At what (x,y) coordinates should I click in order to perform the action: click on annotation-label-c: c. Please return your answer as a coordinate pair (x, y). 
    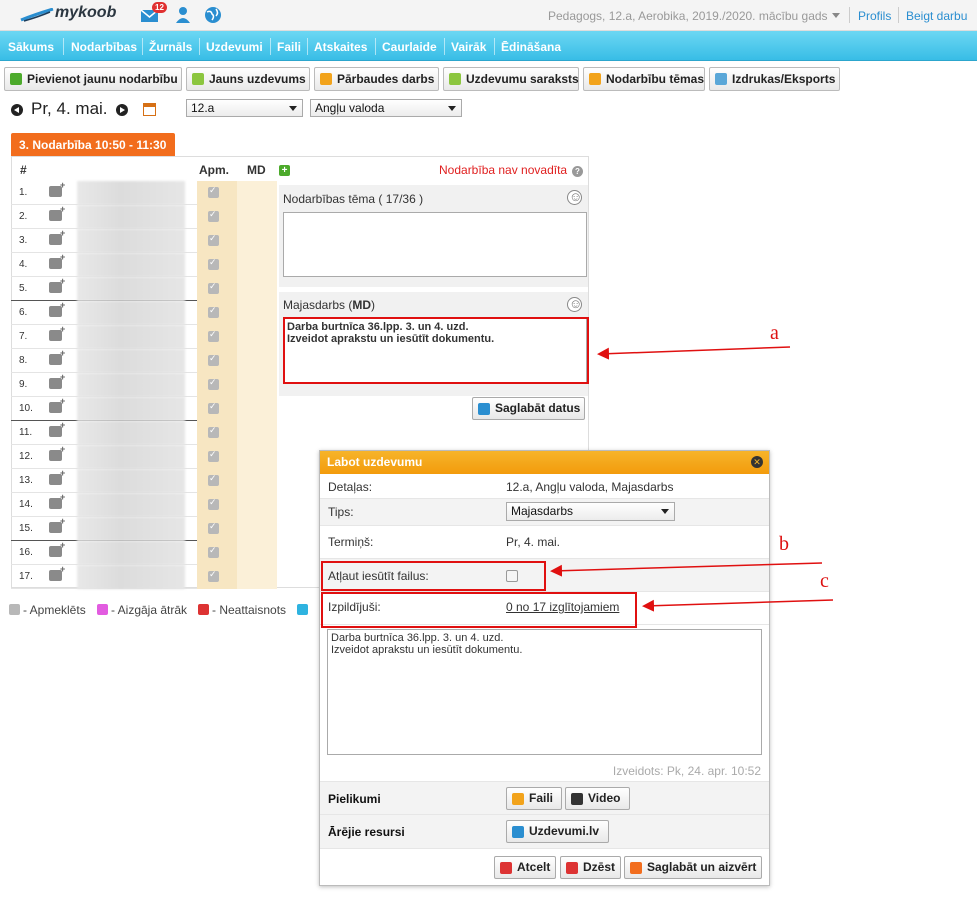
    Looking at the image, I should click on (824, 581).